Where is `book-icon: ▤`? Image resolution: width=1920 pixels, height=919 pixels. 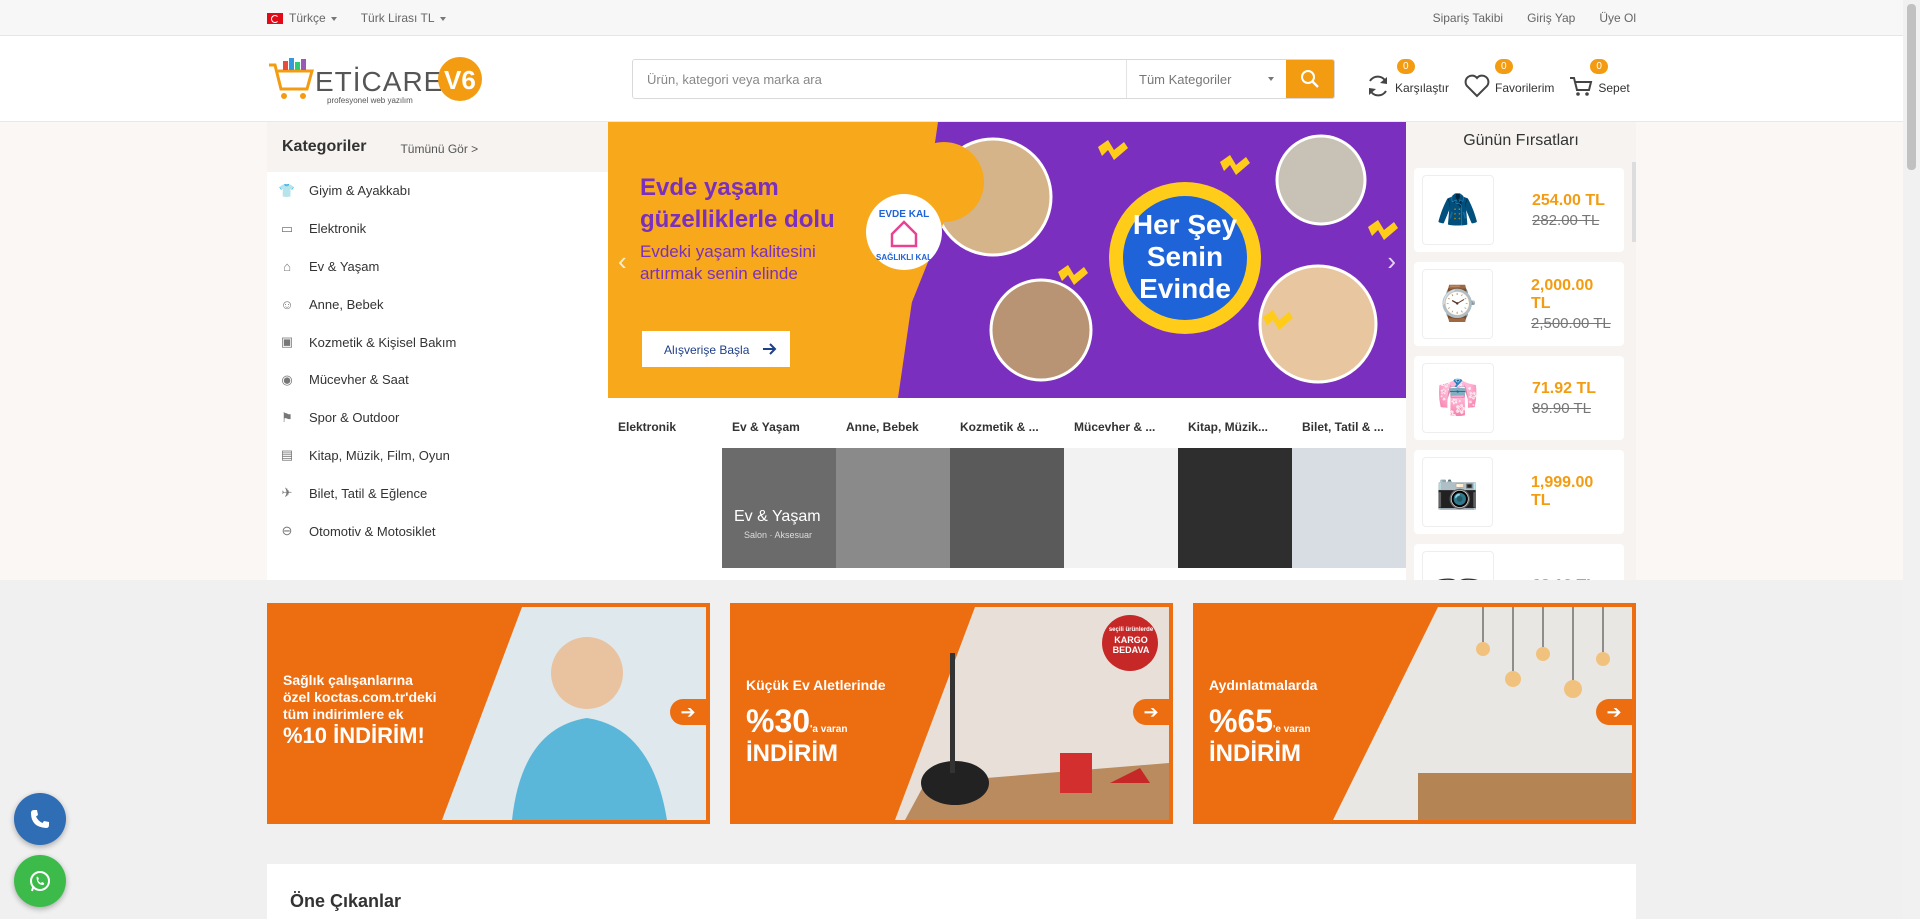
book-icon: ▤ is located at coordinates (287, 455).